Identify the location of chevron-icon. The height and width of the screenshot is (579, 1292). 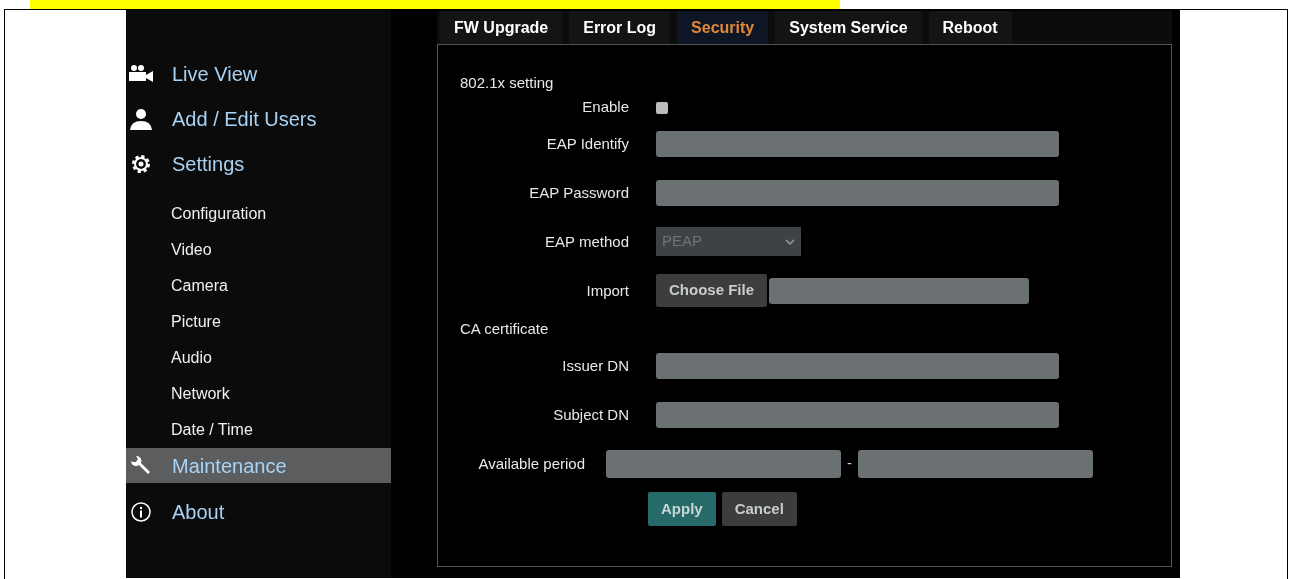
(790, 241).